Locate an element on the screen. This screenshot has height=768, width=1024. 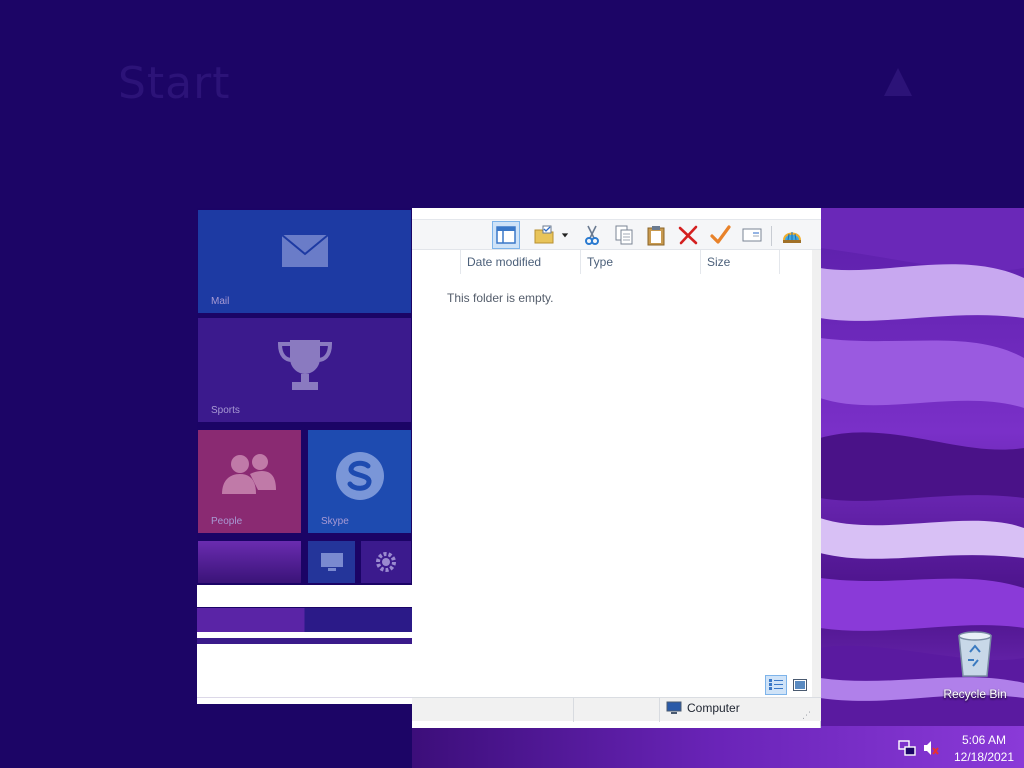
tile-skype: Skype is located at coordinates (359, 481).